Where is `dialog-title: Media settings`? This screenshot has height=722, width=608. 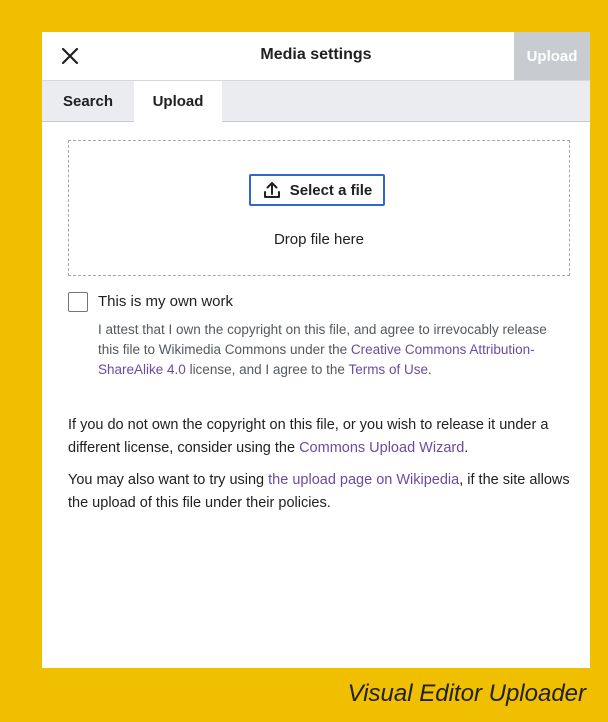
dialog-title: Media settings is located at coordinates (316, 54).